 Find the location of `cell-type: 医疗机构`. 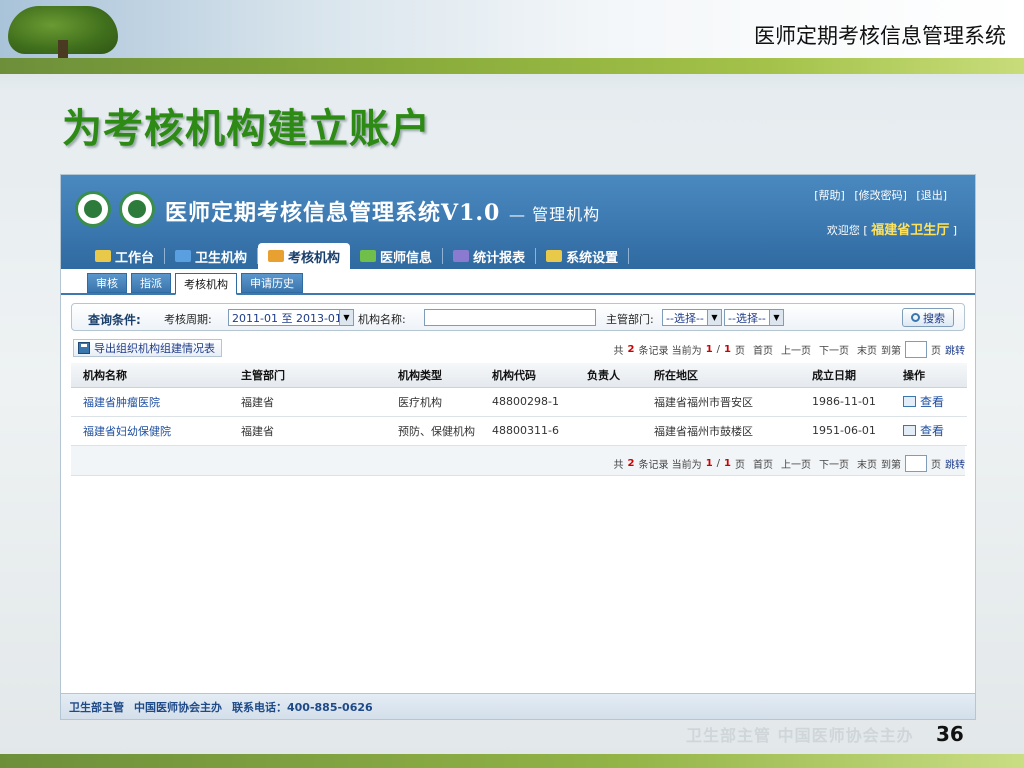

cell-type: 医疗机构 is located at coordinates (433, 402).